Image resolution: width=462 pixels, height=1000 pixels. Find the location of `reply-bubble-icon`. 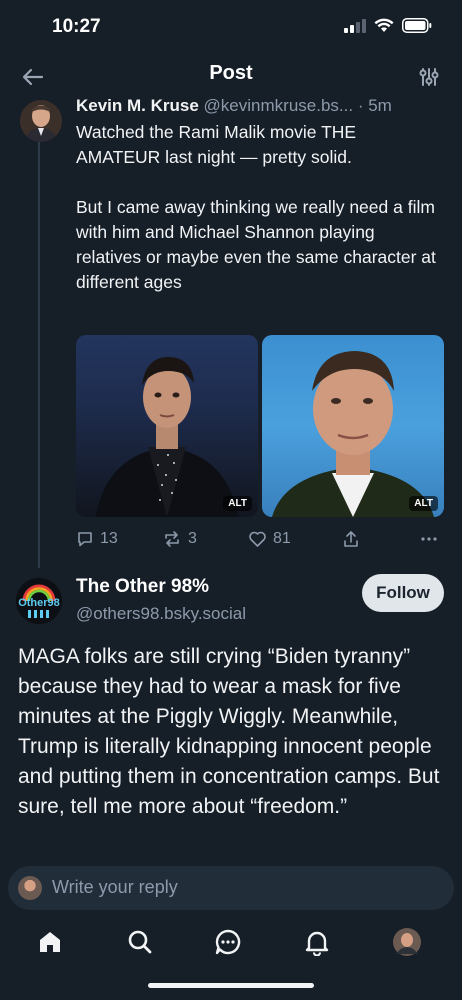

reply-bubble-icon is located at coordinates (85, 539).